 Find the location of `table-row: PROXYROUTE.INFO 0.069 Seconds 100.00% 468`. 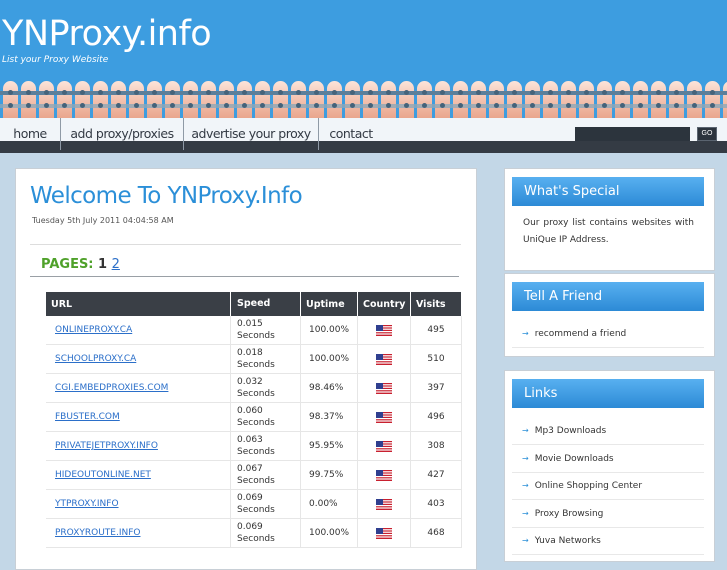

table-row: PROXYROUTE.INFO 0.069 Seconds 100.00% 468 is located at coordinates (254, 533).